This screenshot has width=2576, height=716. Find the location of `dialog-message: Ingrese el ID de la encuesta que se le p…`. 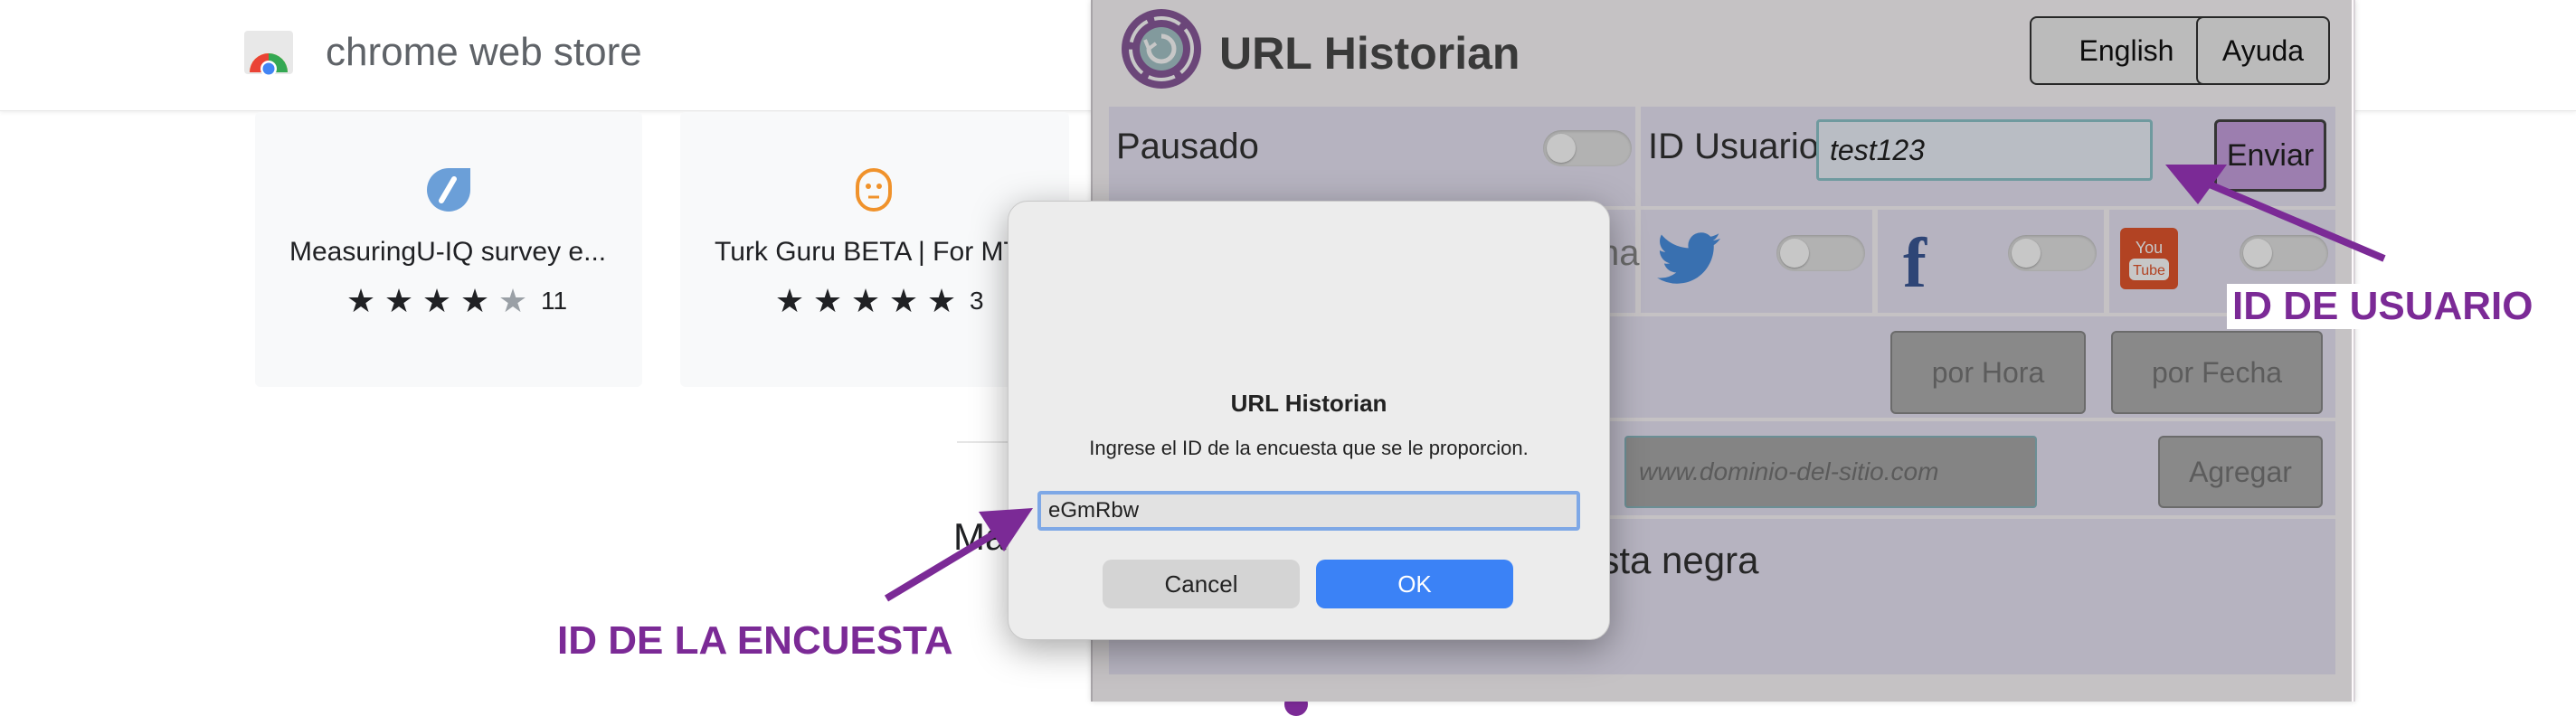

dialog-message: Ingrese el ID de la encuesta que se le p… is located at coordinates (1309, 448).